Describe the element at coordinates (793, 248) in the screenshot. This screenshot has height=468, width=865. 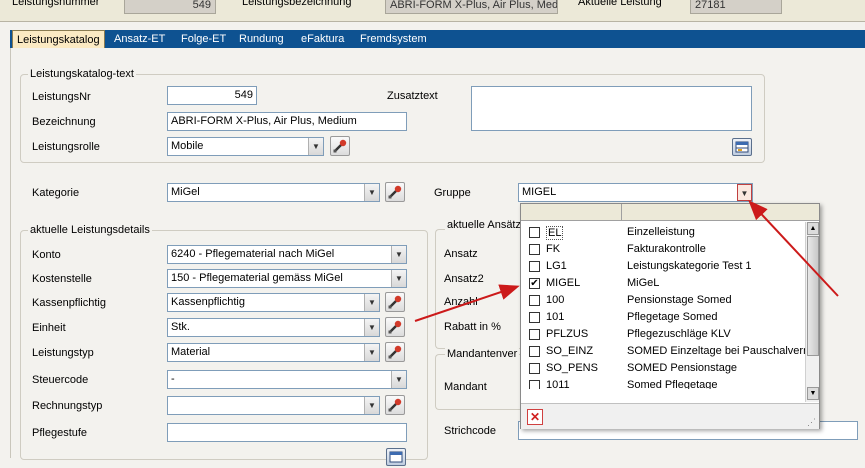
I see `arrow-to-gruppe-dropdown` at that location.